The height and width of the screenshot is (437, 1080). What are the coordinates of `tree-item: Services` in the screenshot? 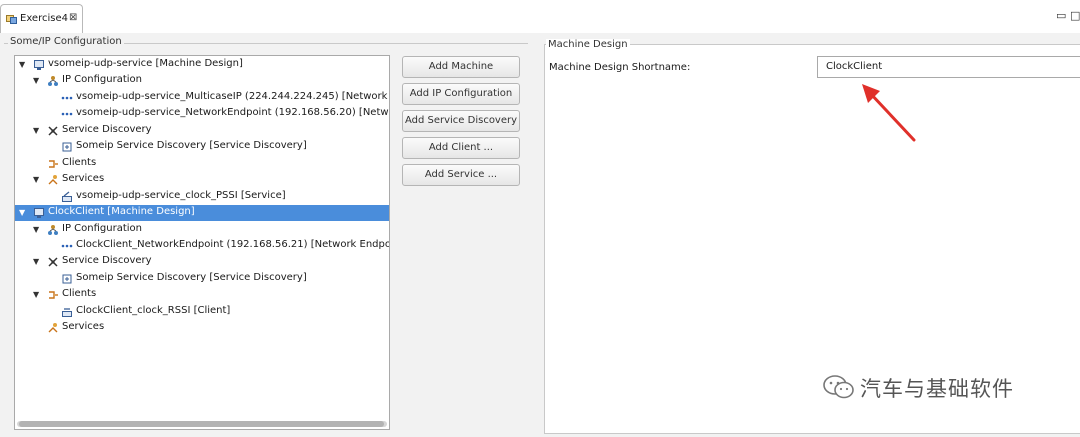 It's located at (202, 328).